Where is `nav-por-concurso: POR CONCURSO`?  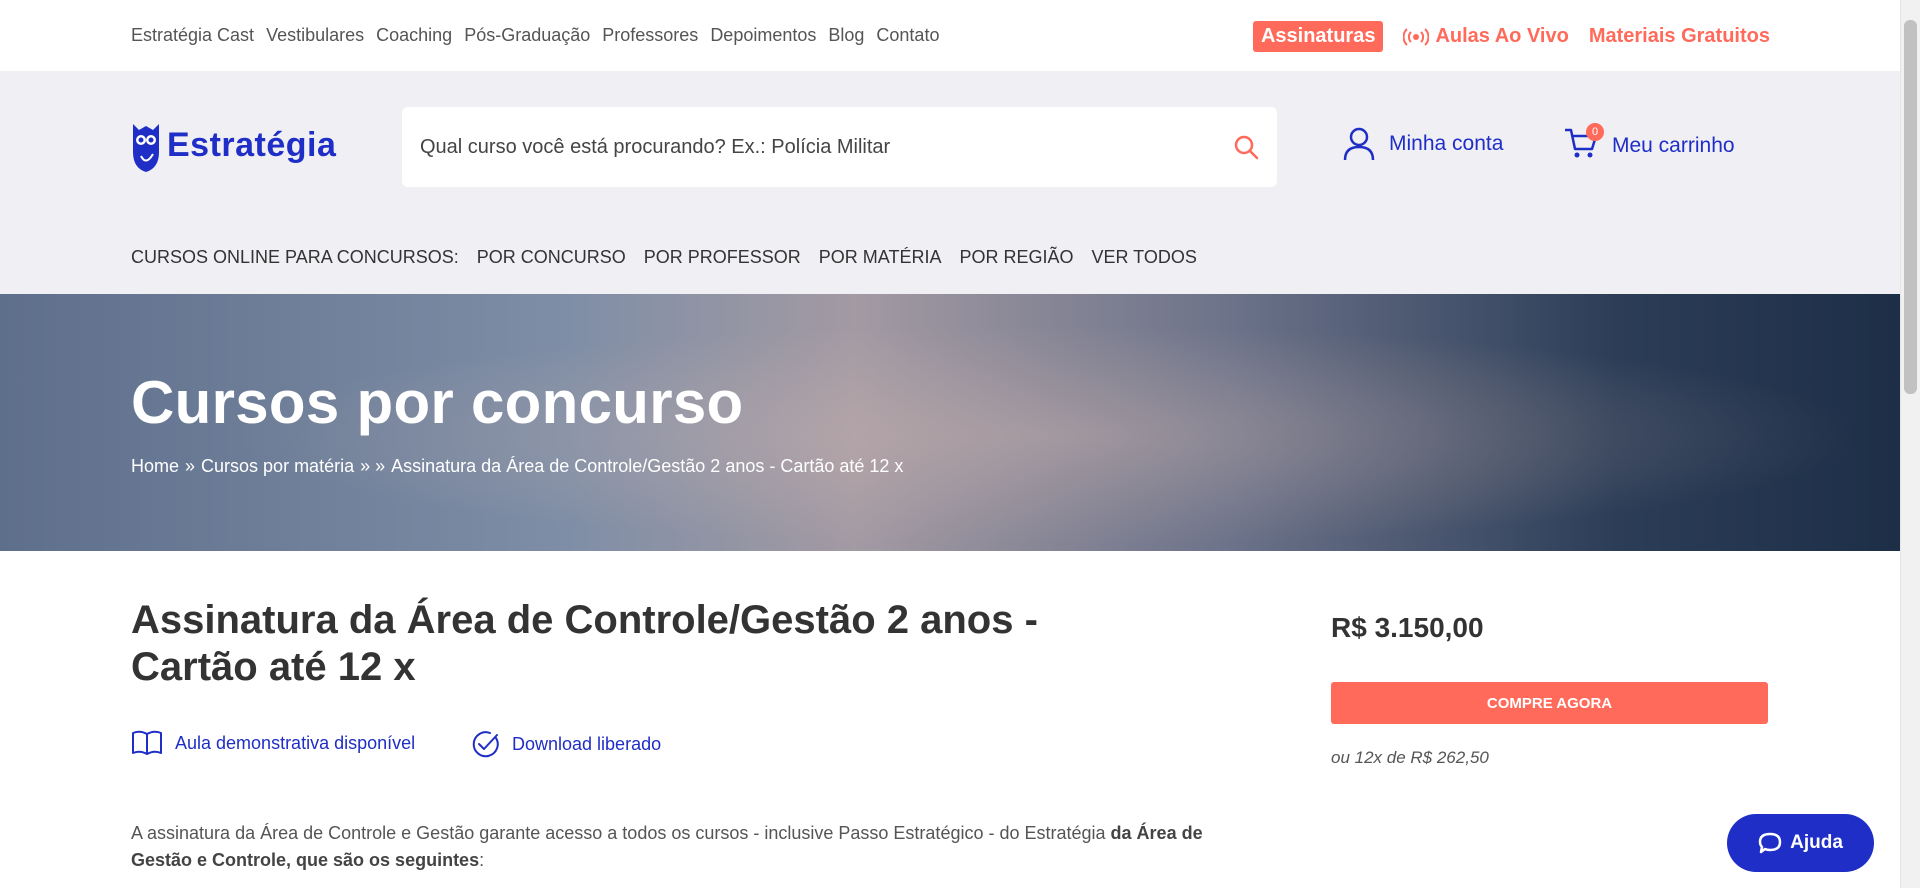
nav-por-concurso: POR CONCURSO is located at coordinates (551, 257).